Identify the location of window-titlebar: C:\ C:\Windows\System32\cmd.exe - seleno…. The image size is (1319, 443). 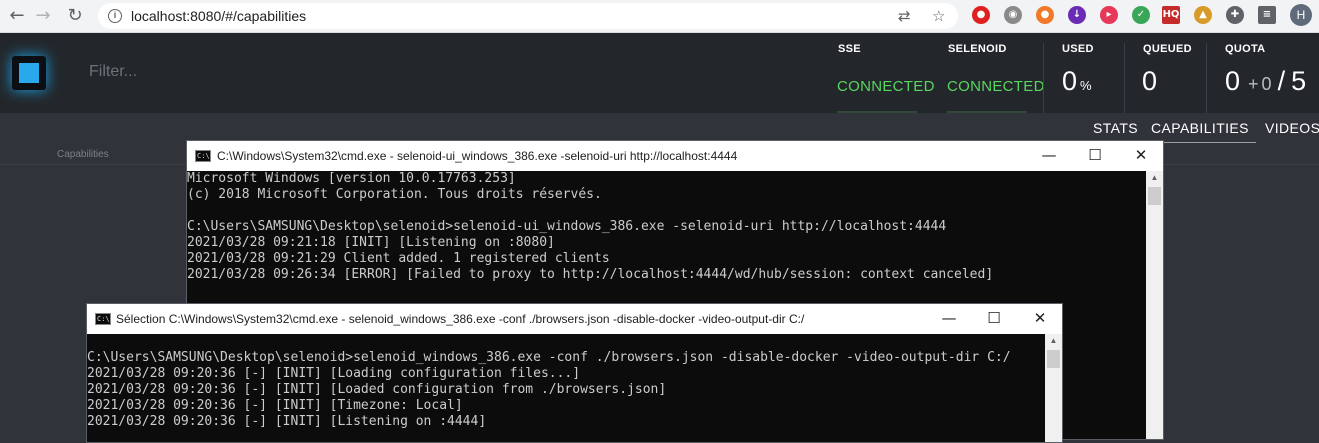
(675, 156).